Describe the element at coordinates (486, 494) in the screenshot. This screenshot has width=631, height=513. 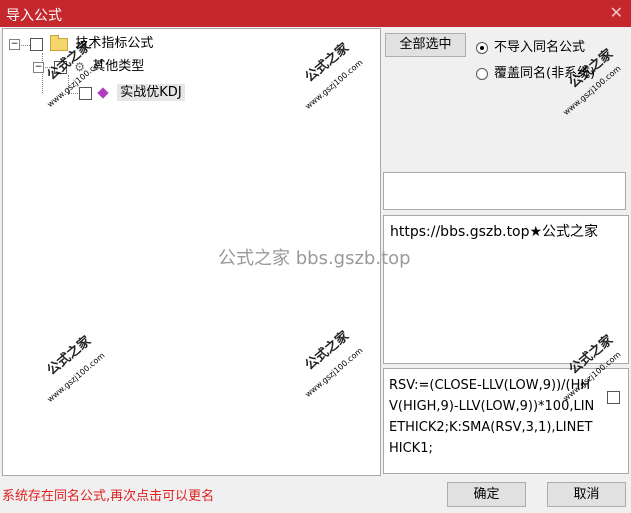
I see `ok-button: 确定` at that location.